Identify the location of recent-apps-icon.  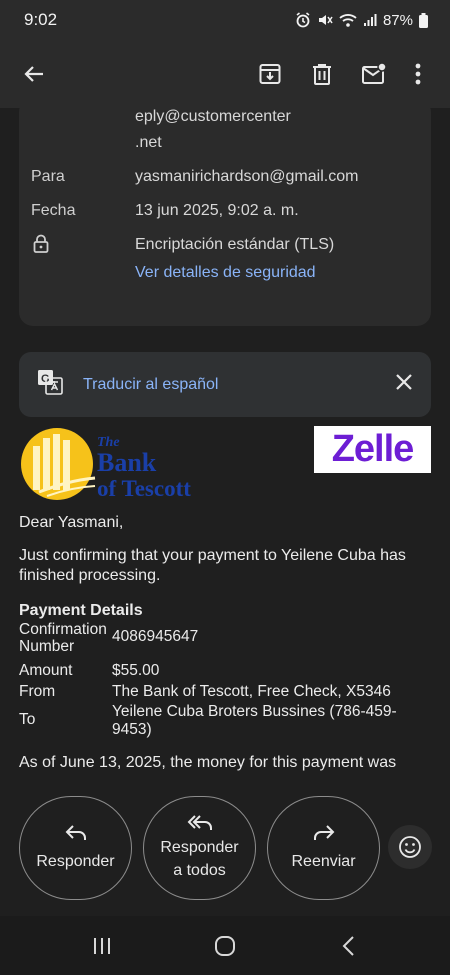
(101, 945).